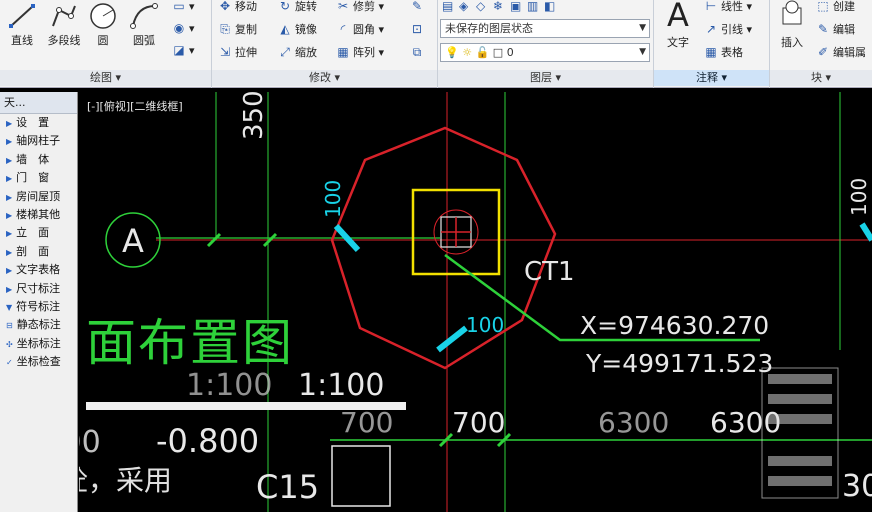  What do you see at coordinates (64, 40) in the screenshot?
I see `polyline-label: 多段线` at bounding box center [64, 40].